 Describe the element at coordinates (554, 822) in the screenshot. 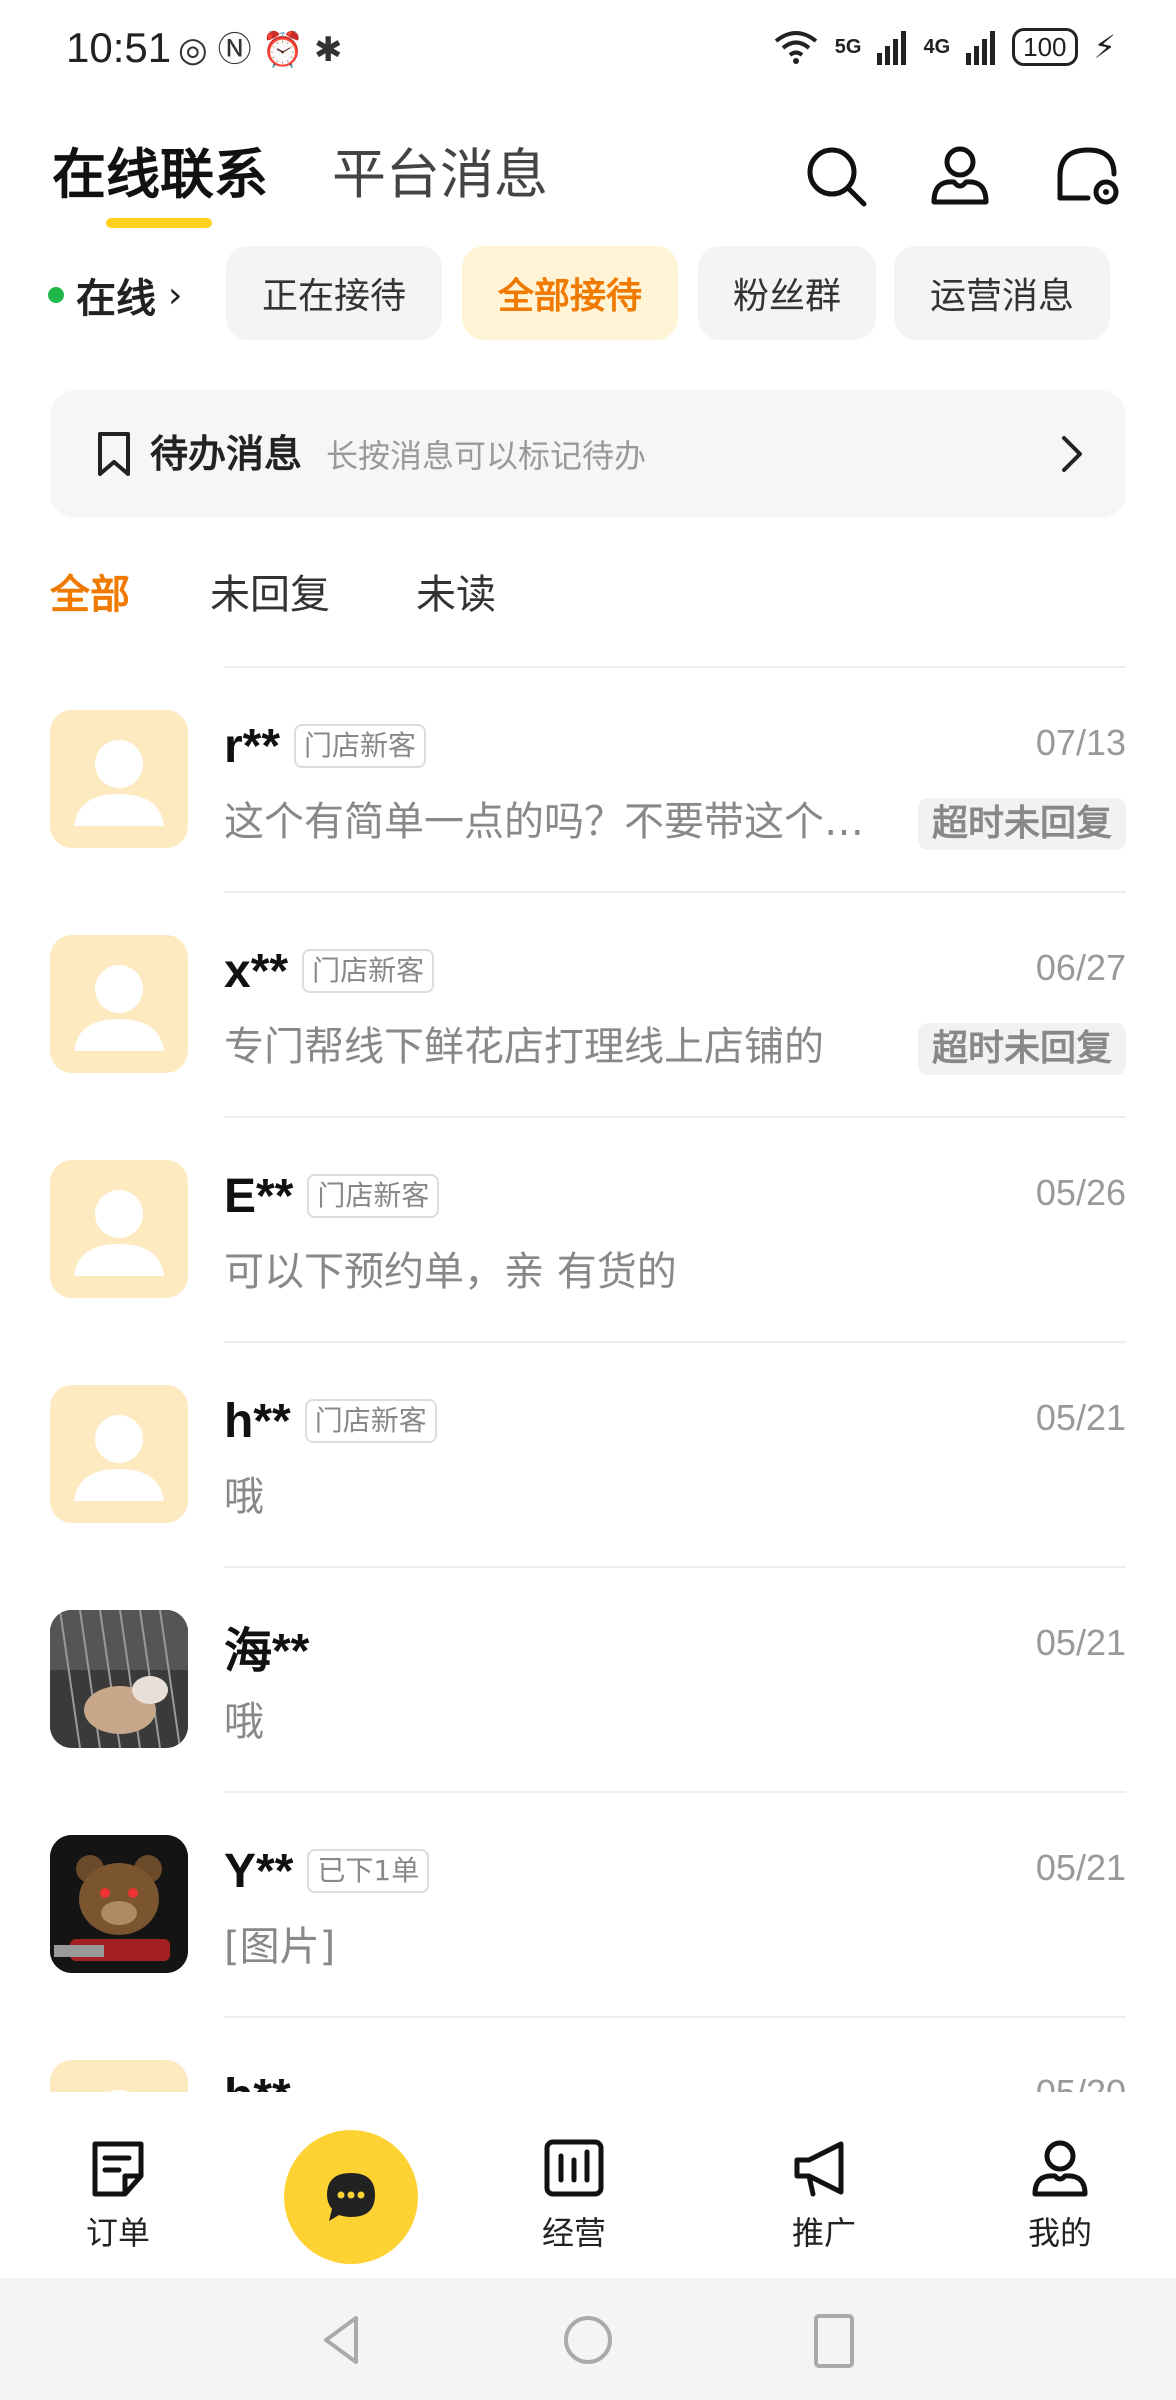

I see `message-preview: 这个有简单一点的吗？不要带这个这种的` at that location.